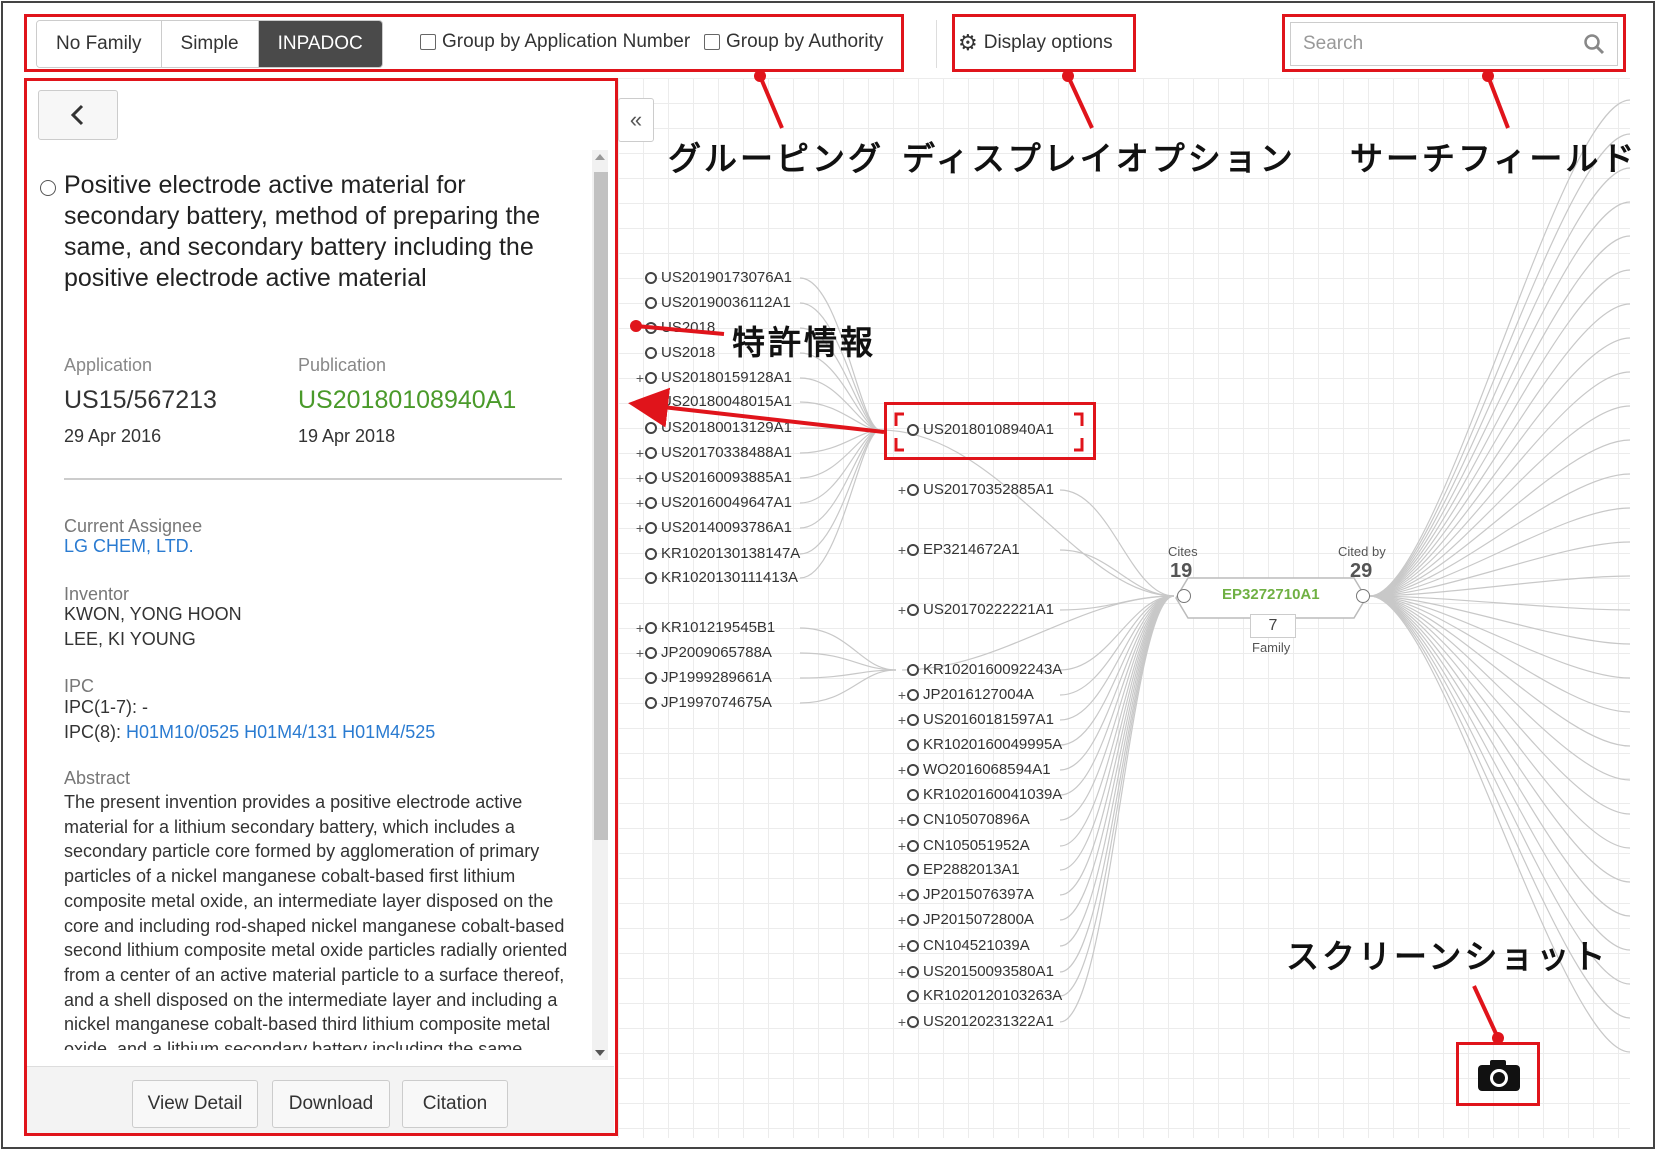  Describe the element at coordinates (1447, 956) in the screenshot. I see `annotation-screenshot: スクリーンショット` at that location.